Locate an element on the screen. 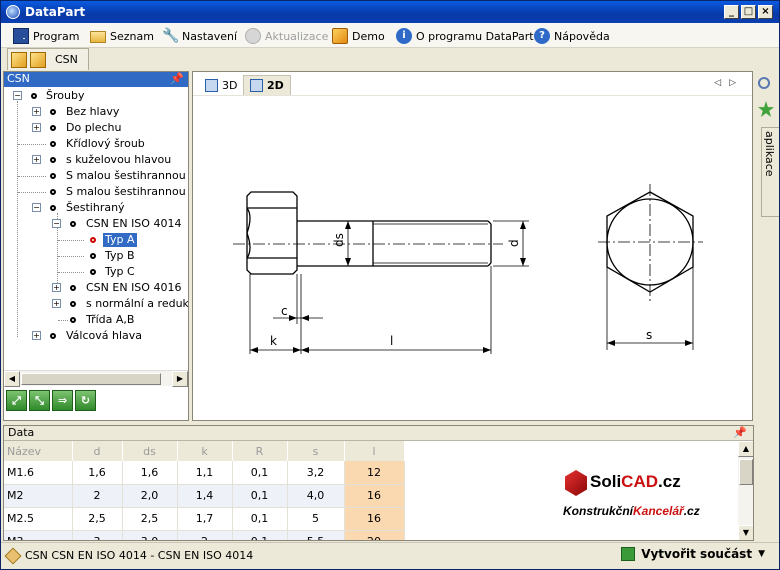 The width and height of the screenshot is (780, 570). scroll-up-icon: ▲ is located at coordinates (745, 449).